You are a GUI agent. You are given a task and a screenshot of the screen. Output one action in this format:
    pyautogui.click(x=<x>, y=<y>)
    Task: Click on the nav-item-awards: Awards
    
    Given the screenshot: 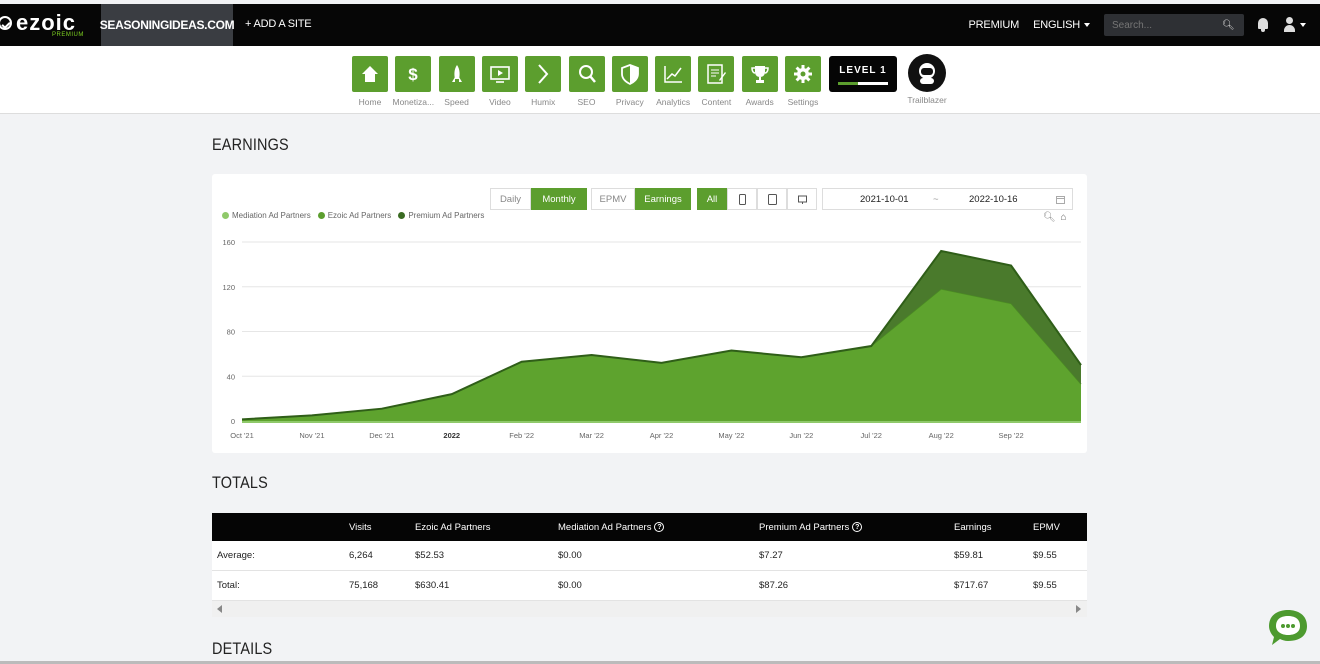 What is the action you would take?
    pyautogui.click(x=760, y=81)
    